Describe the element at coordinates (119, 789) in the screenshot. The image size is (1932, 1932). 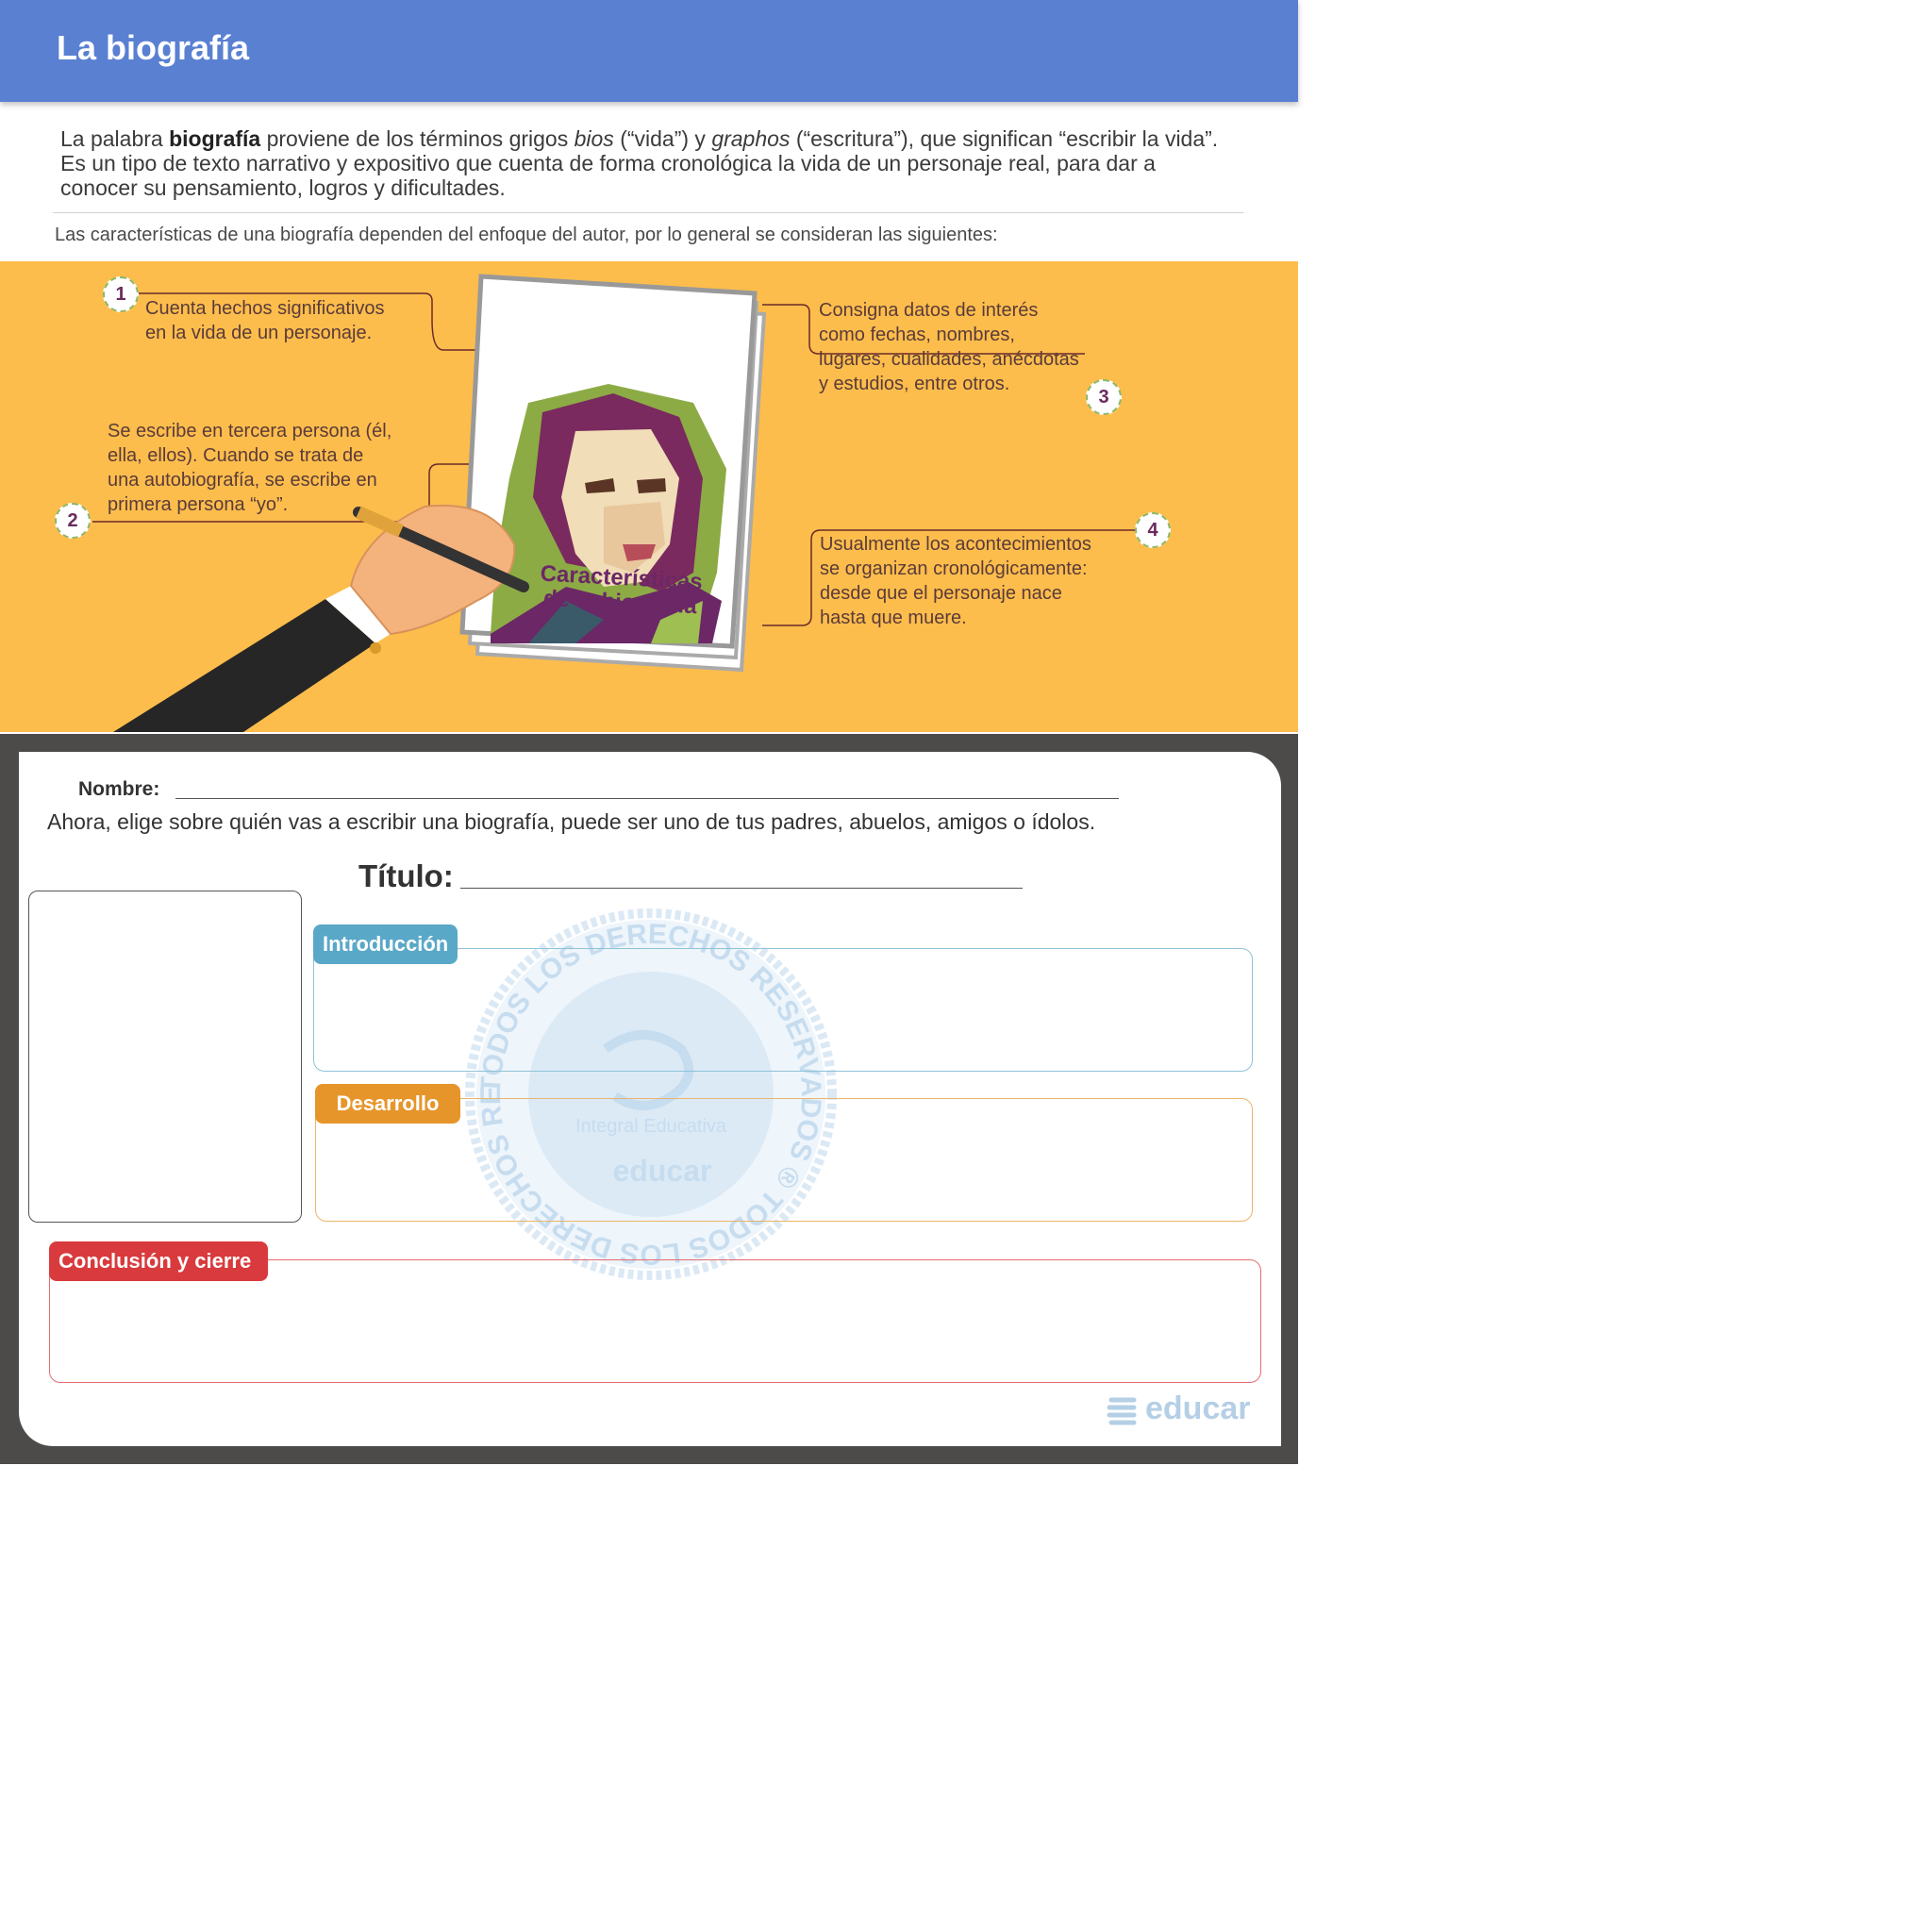
I see `name-label: Nombre:` at that location.